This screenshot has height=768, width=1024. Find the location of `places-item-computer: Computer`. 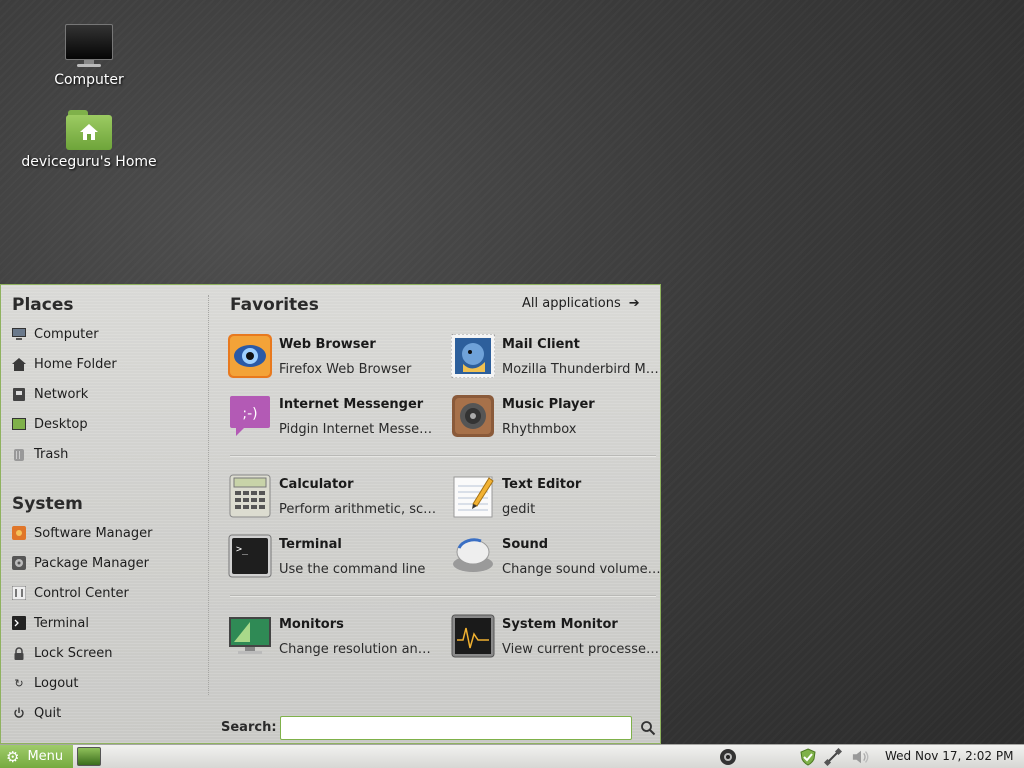

places-item-computer: Computer is located at coordinates (107, 334).